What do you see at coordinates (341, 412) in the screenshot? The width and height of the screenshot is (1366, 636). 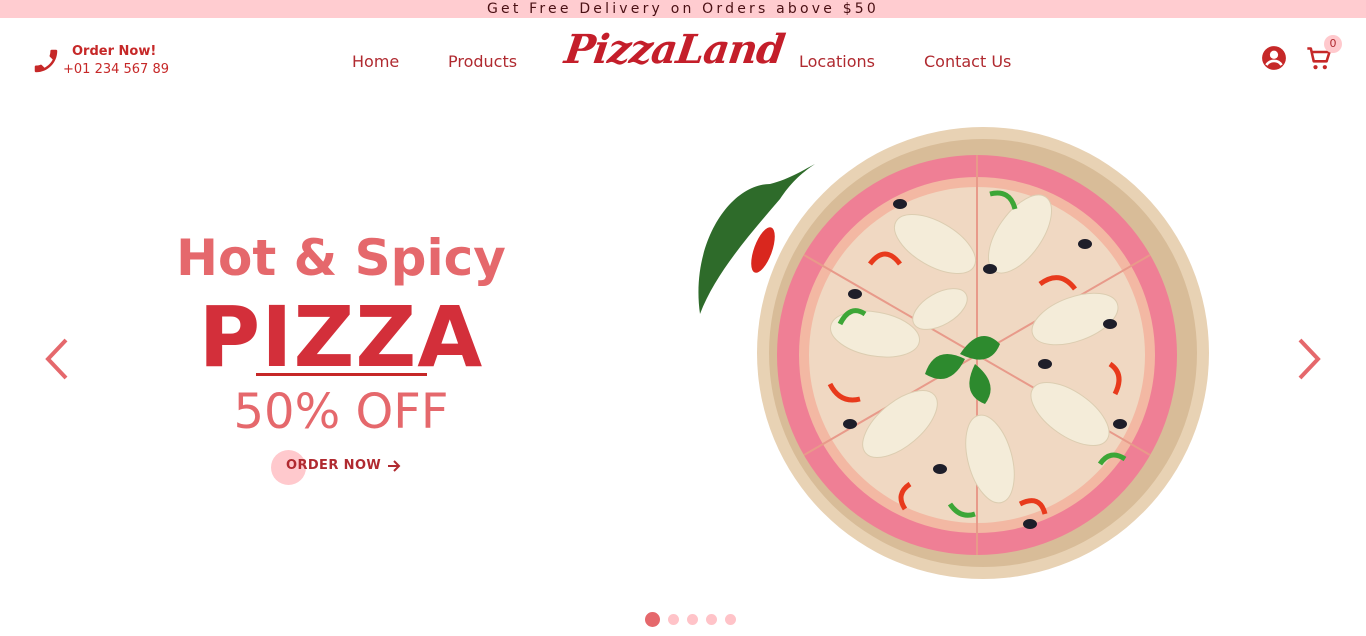 I see `hero-discount: 50% OFF` at bounding box center [341, 412].